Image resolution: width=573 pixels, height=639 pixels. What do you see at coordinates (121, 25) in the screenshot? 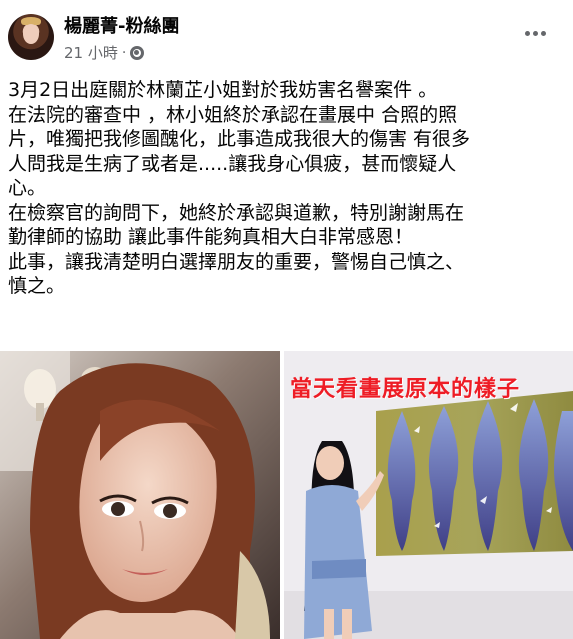
I see `page-name-link: 楊麗菁-粉絲團` at bounding box center [121, 25].